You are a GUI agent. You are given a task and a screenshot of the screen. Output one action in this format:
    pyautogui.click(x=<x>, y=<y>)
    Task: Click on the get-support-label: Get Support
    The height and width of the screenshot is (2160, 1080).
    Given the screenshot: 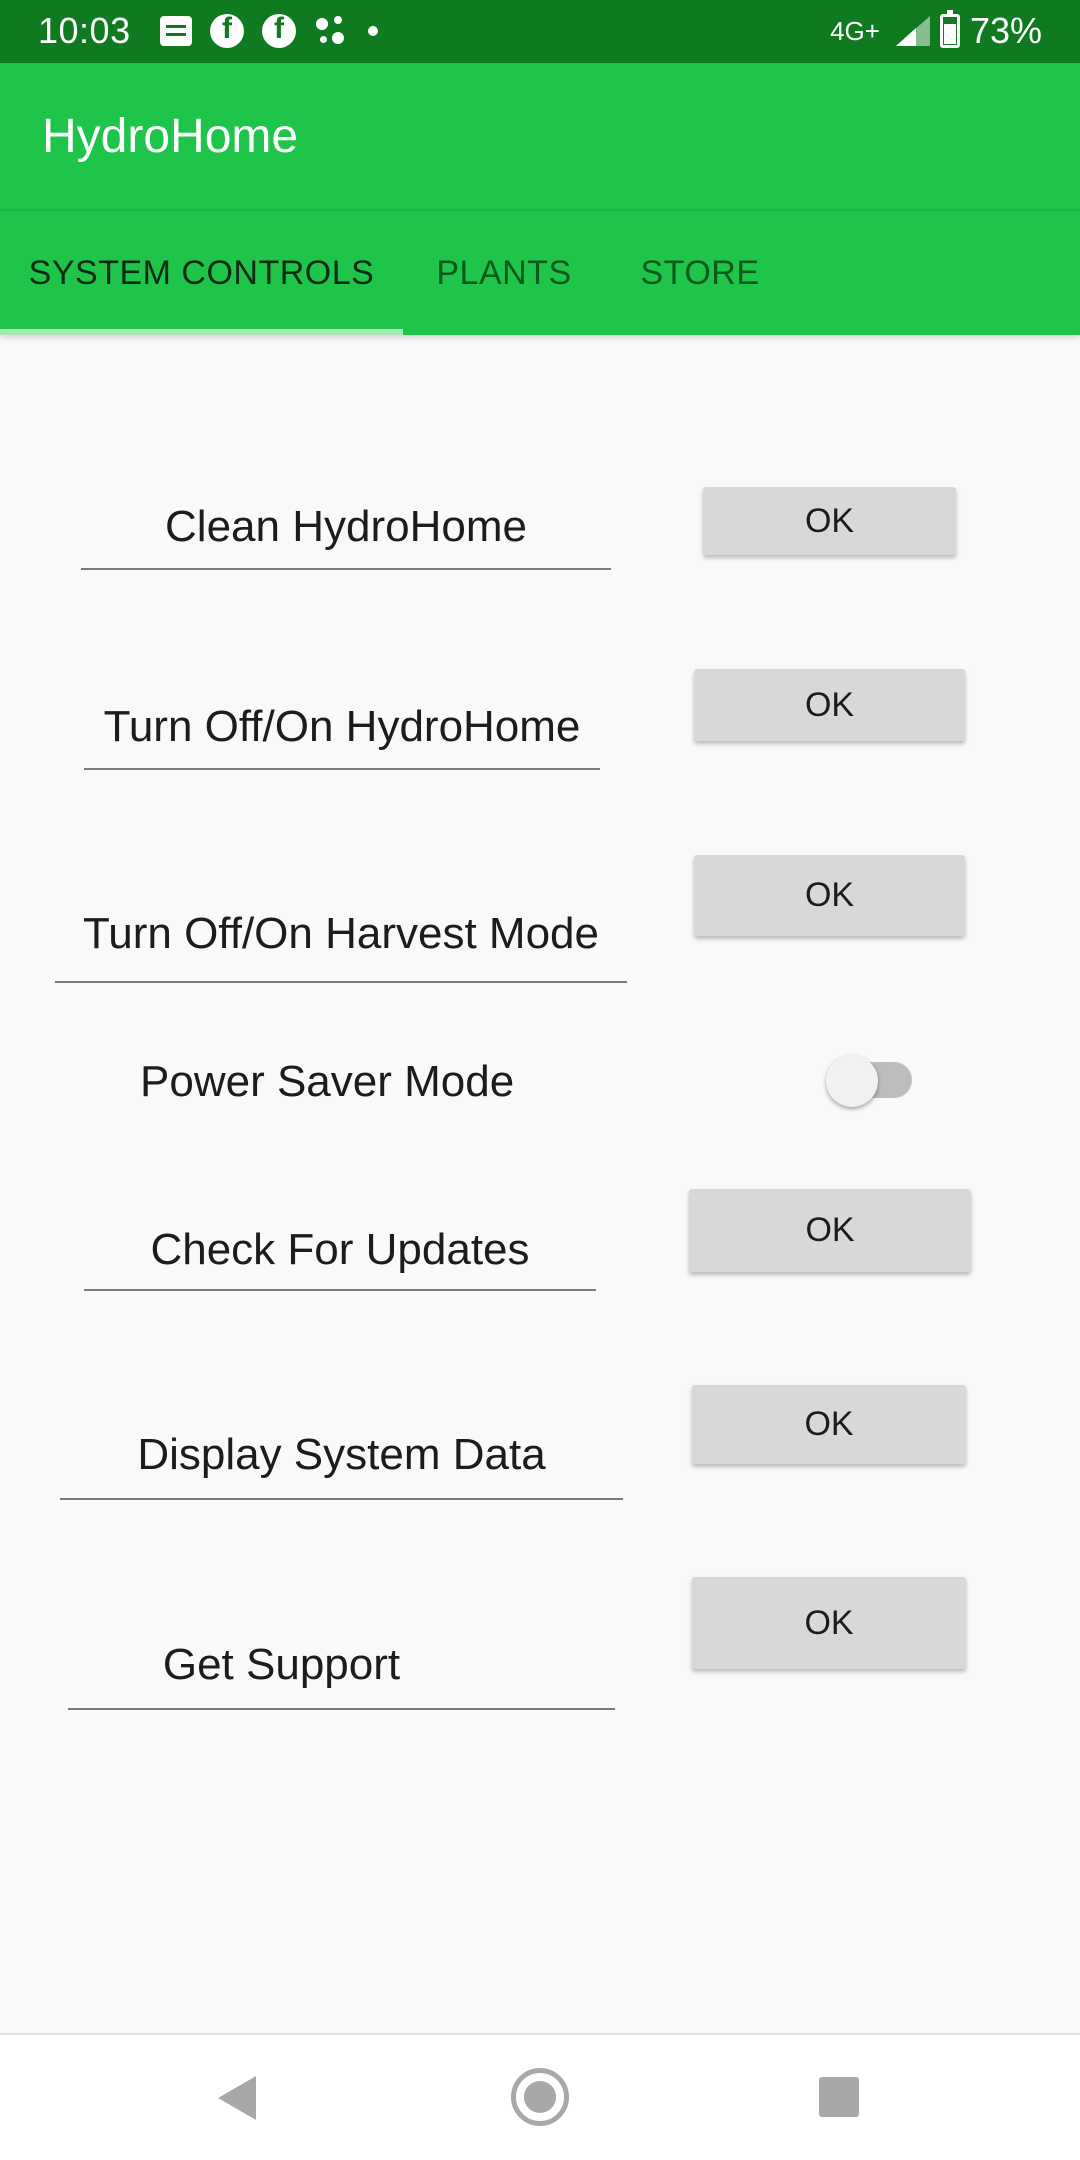 What is the action you would take?
    pyautogui.click(x=341, y=1675)
    